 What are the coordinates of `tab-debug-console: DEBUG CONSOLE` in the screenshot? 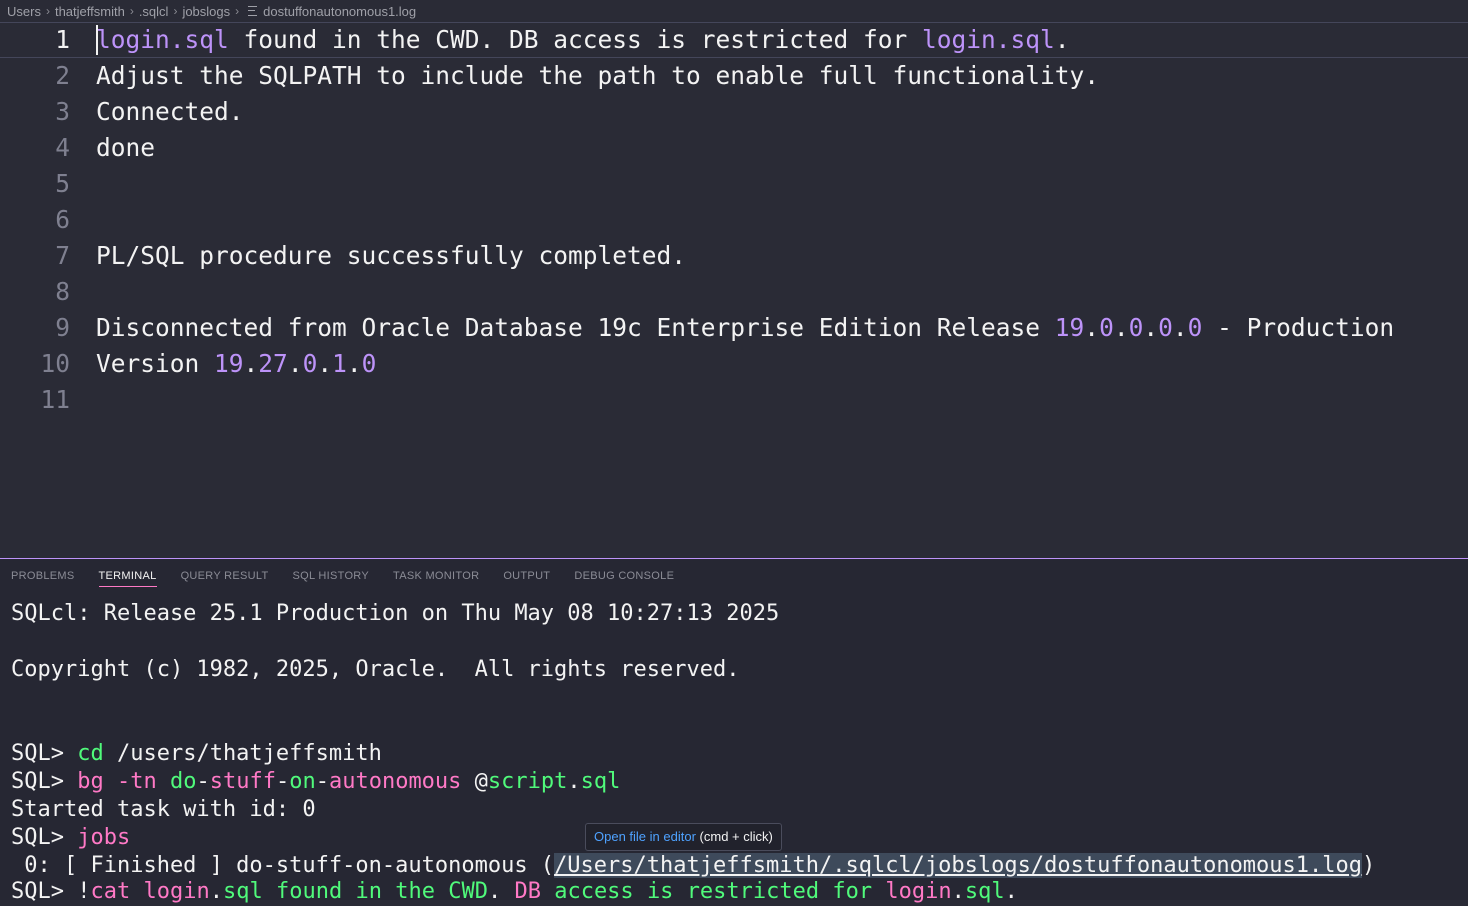 It's located at (624, 578).